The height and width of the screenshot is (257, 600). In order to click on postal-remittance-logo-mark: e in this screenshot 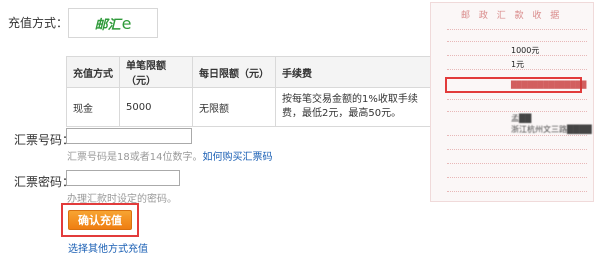, I will do `click(126, 23)`.